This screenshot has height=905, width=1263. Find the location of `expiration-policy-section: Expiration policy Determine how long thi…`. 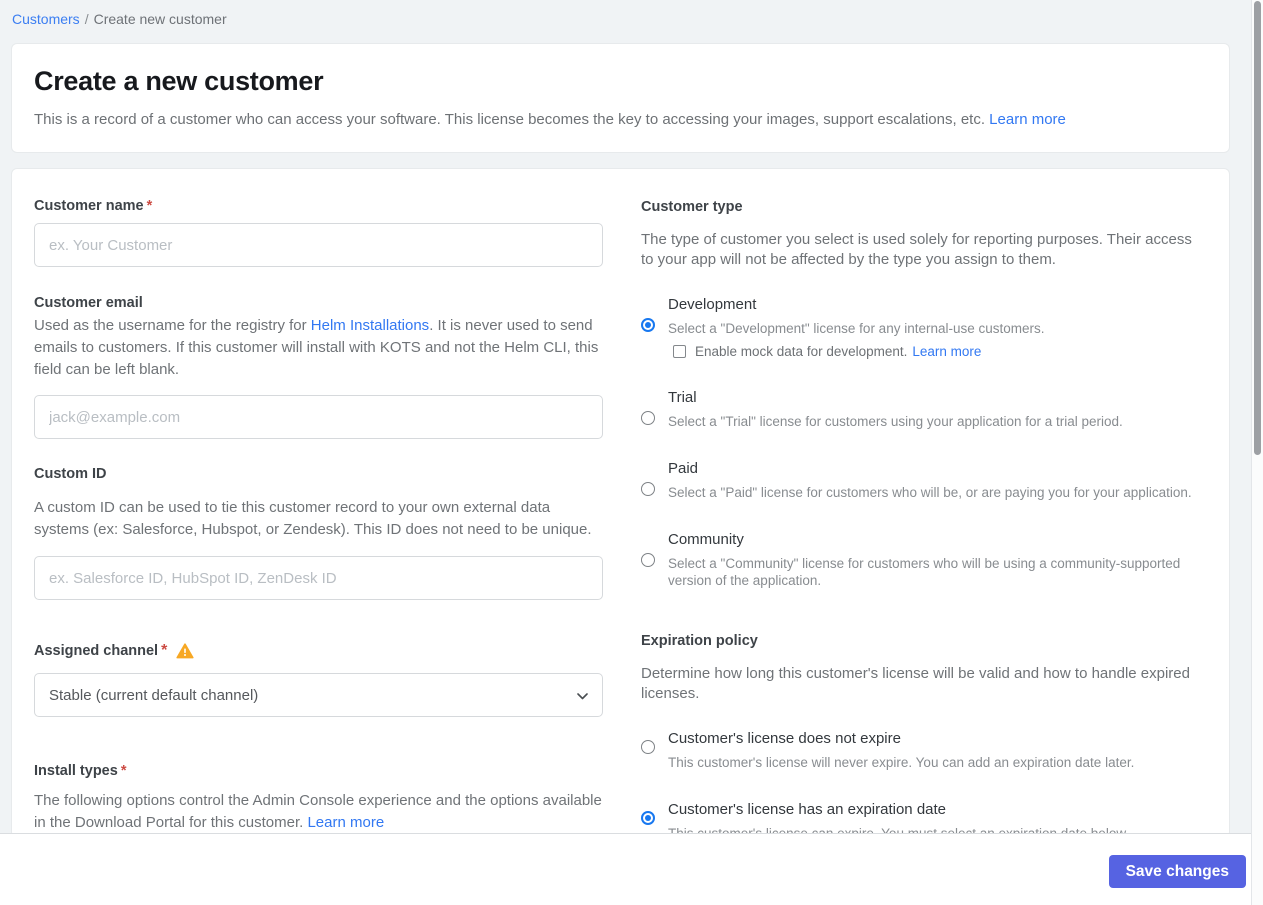

expiration-policy-section: Expiration policy Determine how long thi… is located at coordinates (920, 734).